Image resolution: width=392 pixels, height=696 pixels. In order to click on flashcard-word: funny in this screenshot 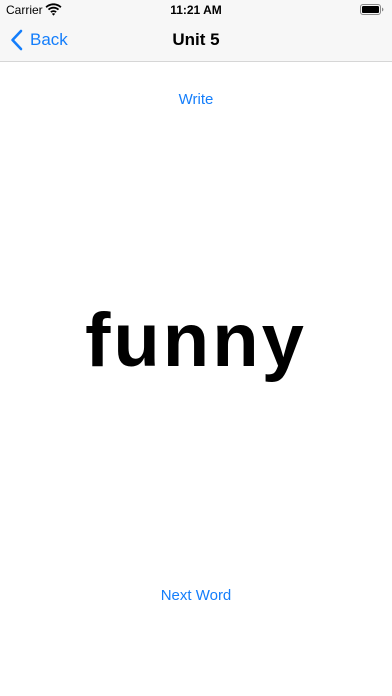, I will do `click(196, 340)`.